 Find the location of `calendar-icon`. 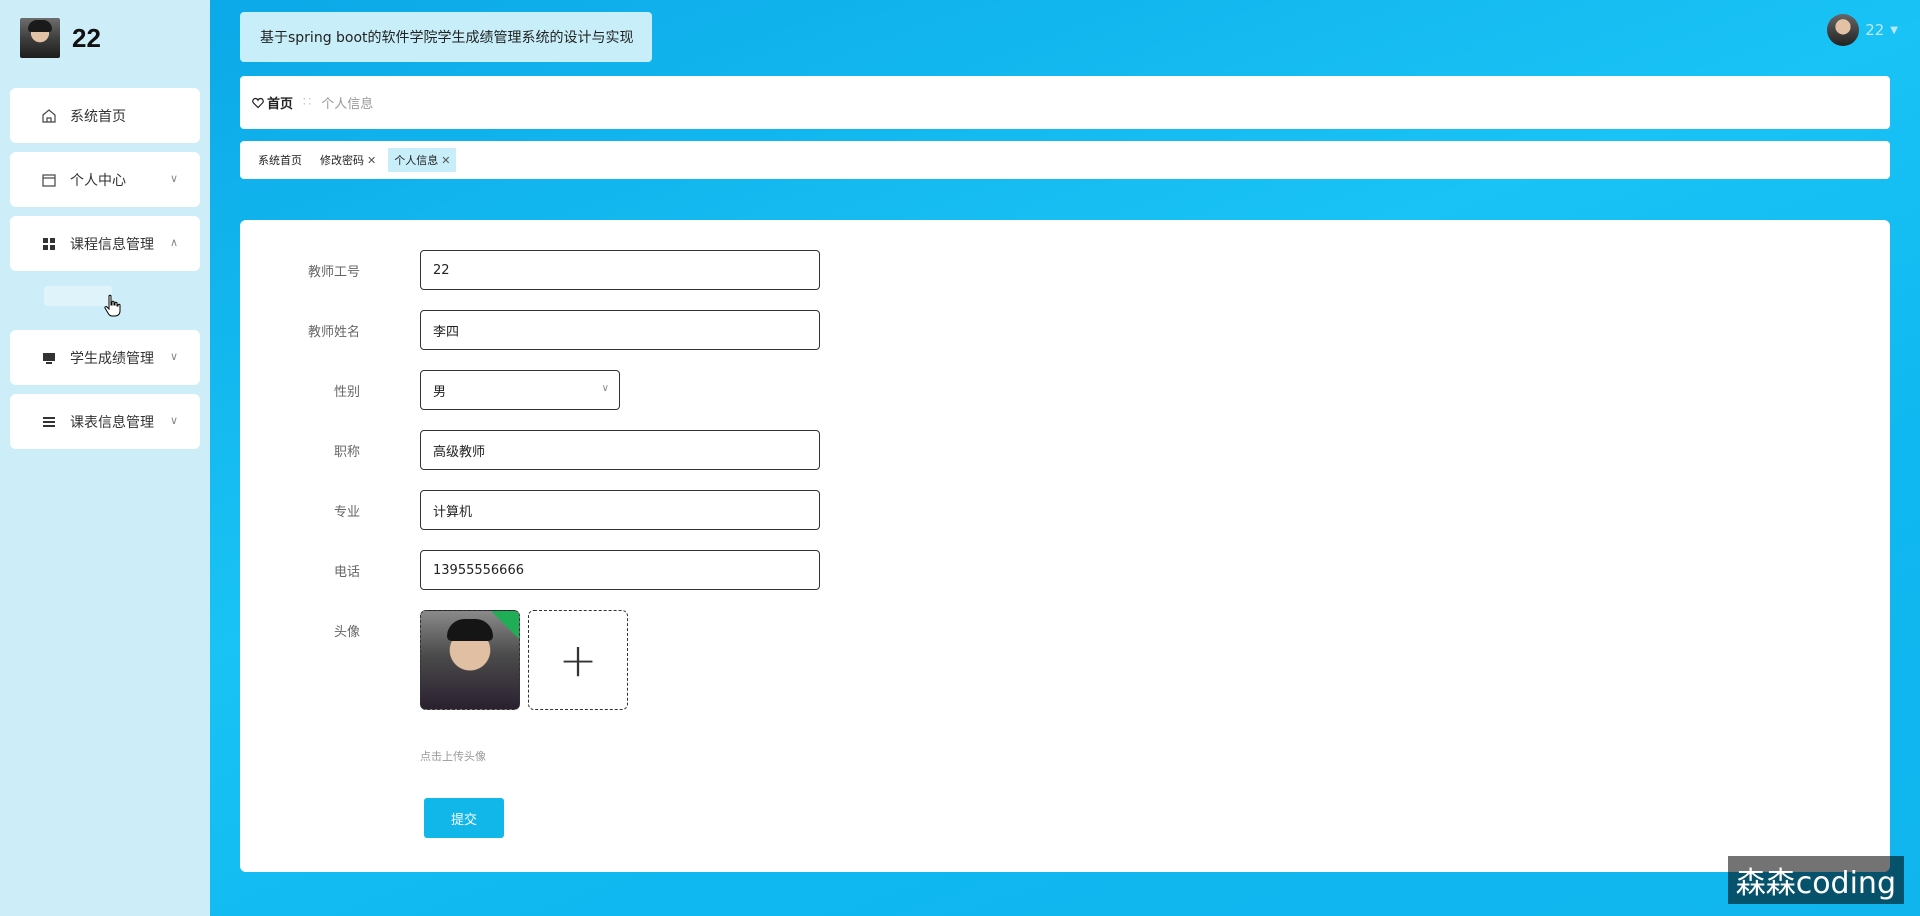

calendar-icon is located at coordinates (49, 180).